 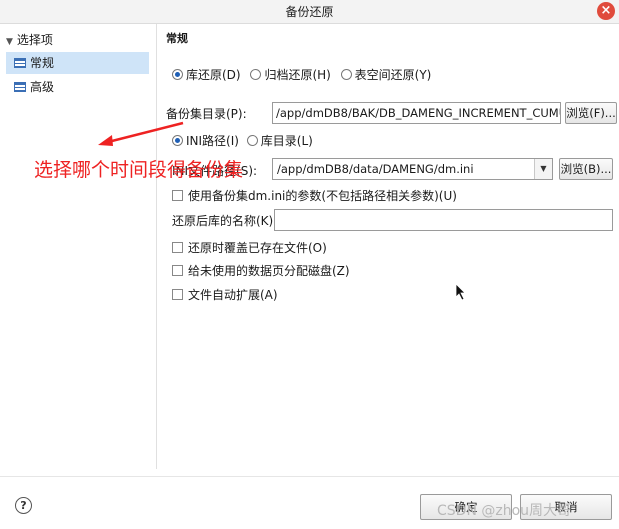 I want to click on annotation-arrow, so click(x=141, y=133).